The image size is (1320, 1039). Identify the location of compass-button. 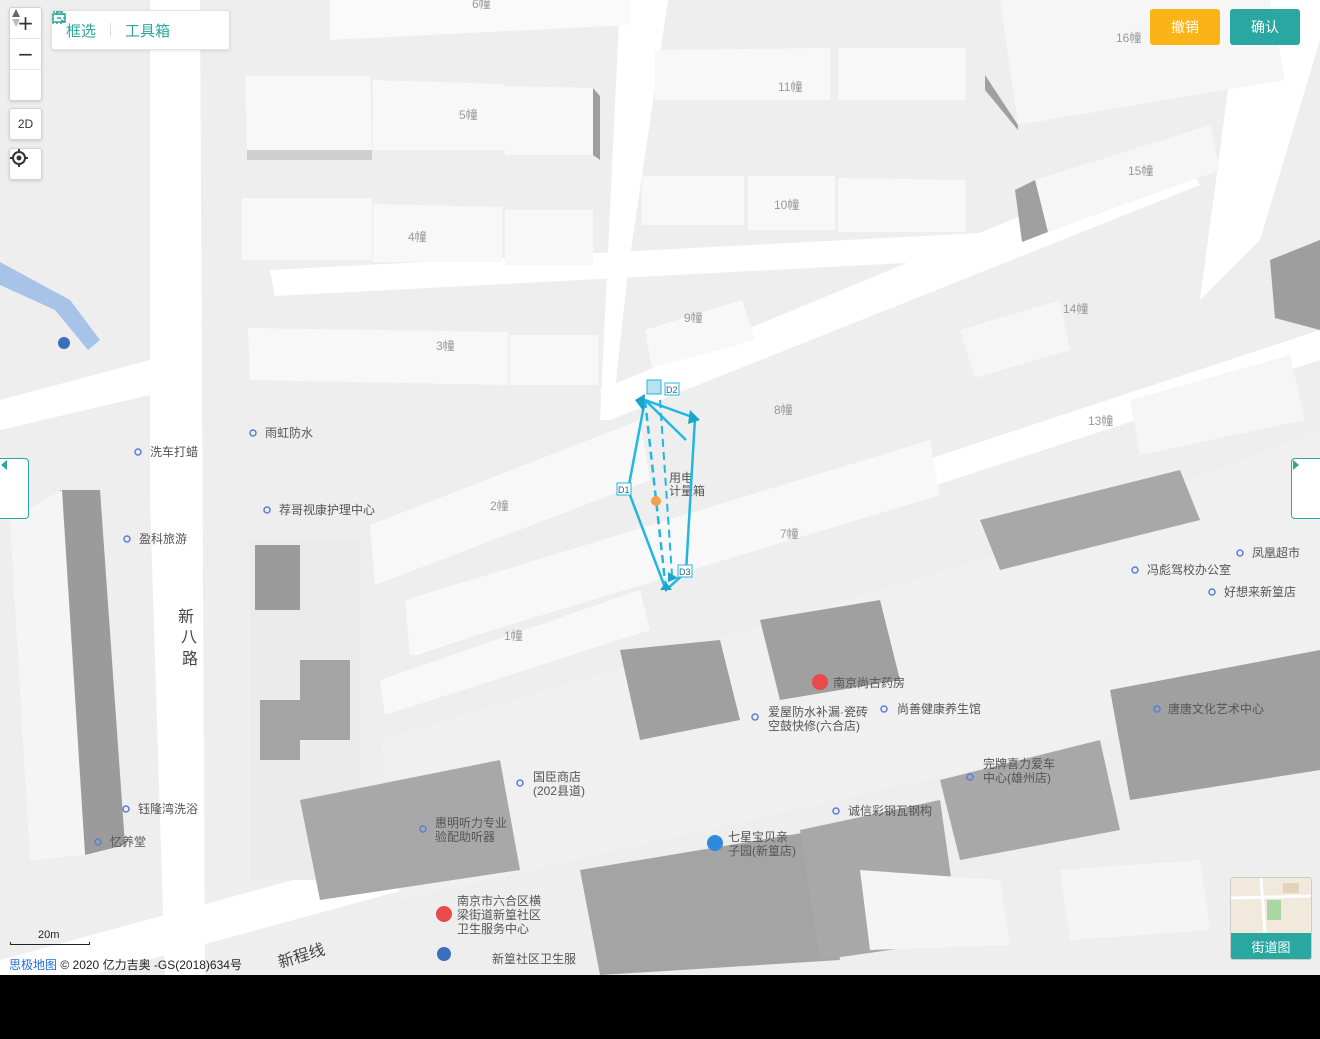
(25, 54).